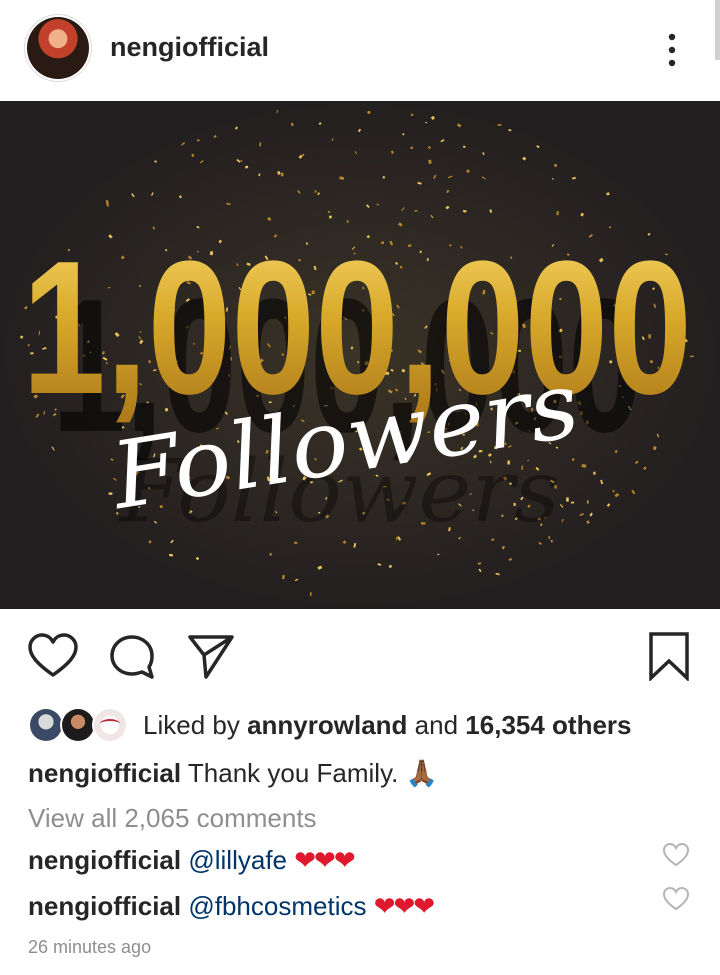  I want to click on praying-hands-emoji: 🙏🏾, so click(421, 773).